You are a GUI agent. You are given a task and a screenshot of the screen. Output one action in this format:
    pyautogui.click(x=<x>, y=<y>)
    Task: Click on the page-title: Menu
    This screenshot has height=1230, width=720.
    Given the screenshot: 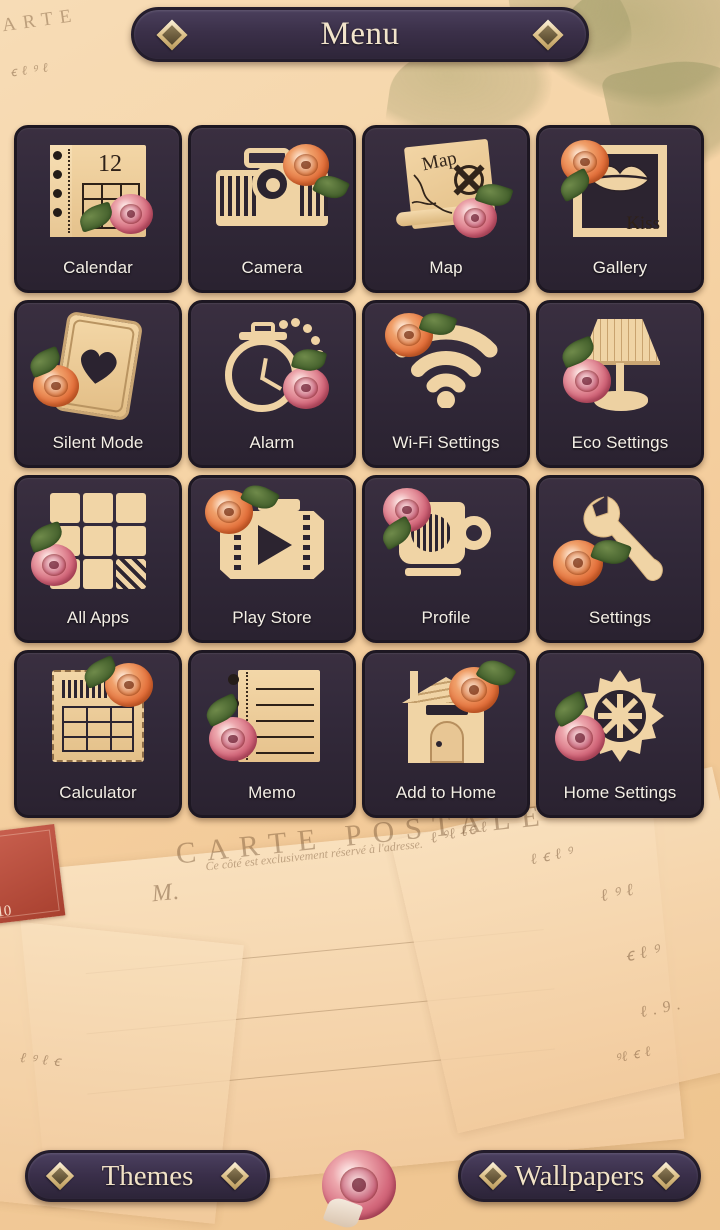 What is the action you would take?
    pyautogui.click(x=360, y=34)
    